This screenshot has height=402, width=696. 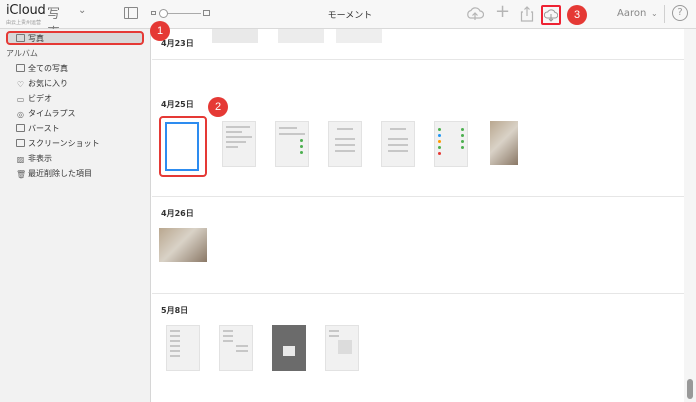 What do you see at coordinates (22, 53) in the screenshot?
I see `albums-section-title: アルバム` at bounding box center [22, 53].